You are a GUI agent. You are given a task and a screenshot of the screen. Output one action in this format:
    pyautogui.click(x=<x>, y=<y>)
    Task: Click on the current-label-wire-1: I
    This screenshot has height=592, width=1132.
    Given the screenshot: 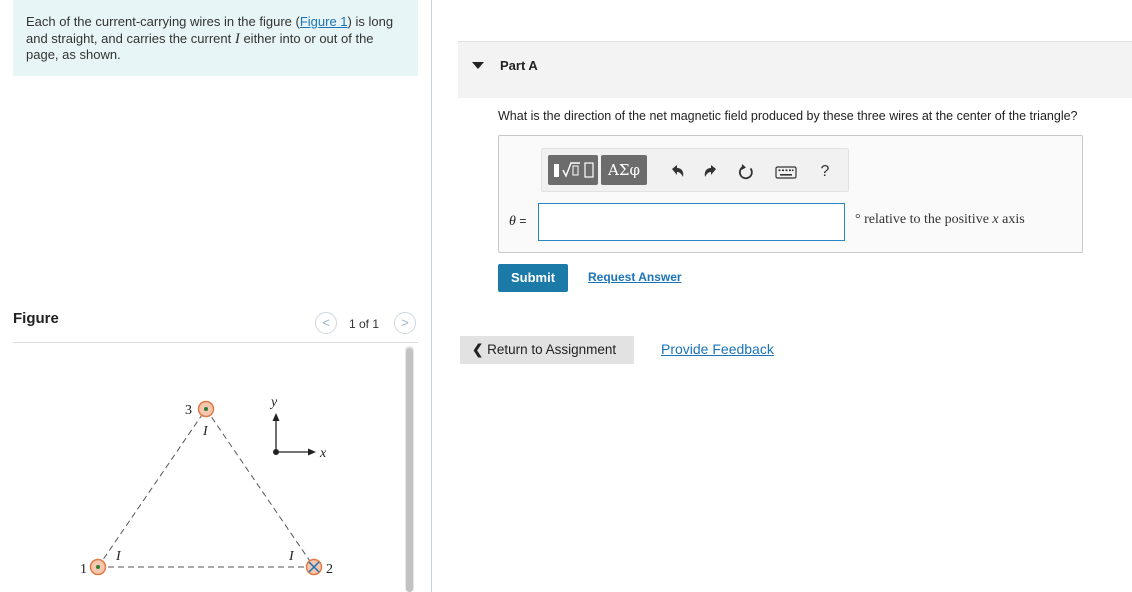 What is the action you would take?
    pyautogui.click(x=118, y=556)
    